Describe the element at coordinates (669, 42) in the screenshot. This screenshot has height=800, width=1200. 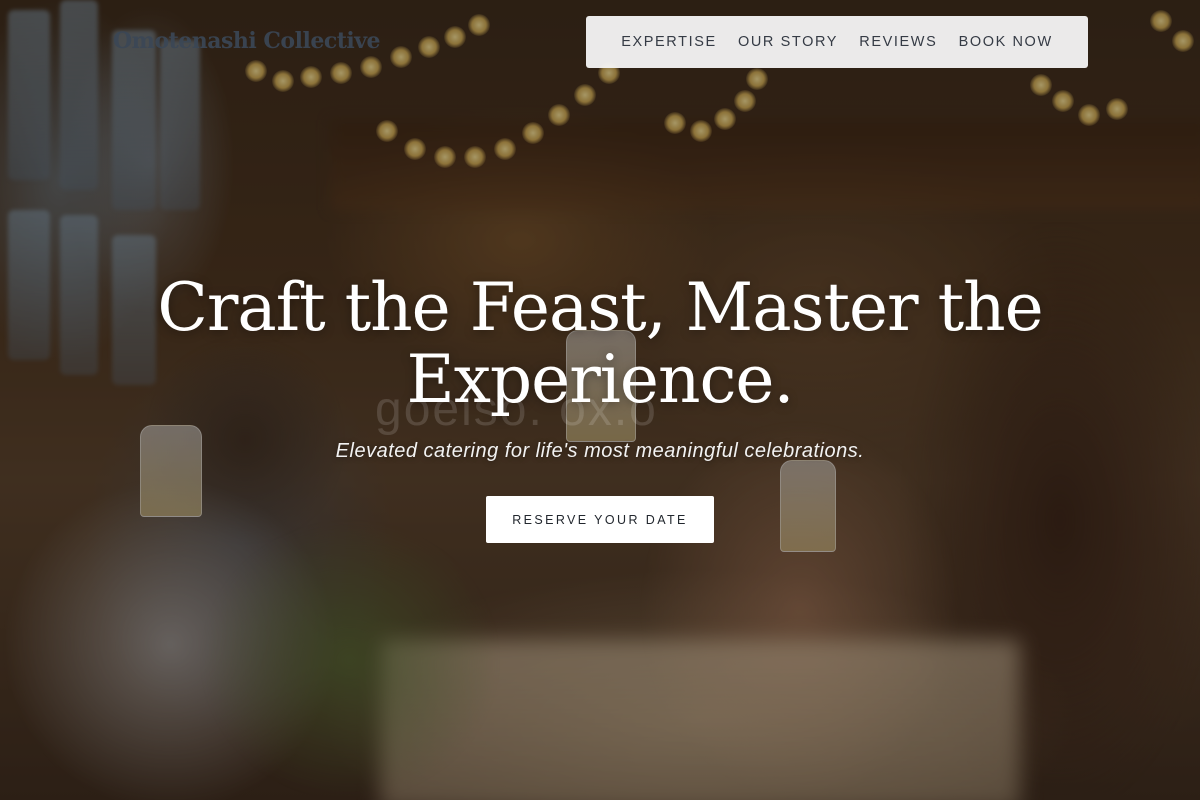
I see `nav-link-expertise: EXPERTISE` at that location.